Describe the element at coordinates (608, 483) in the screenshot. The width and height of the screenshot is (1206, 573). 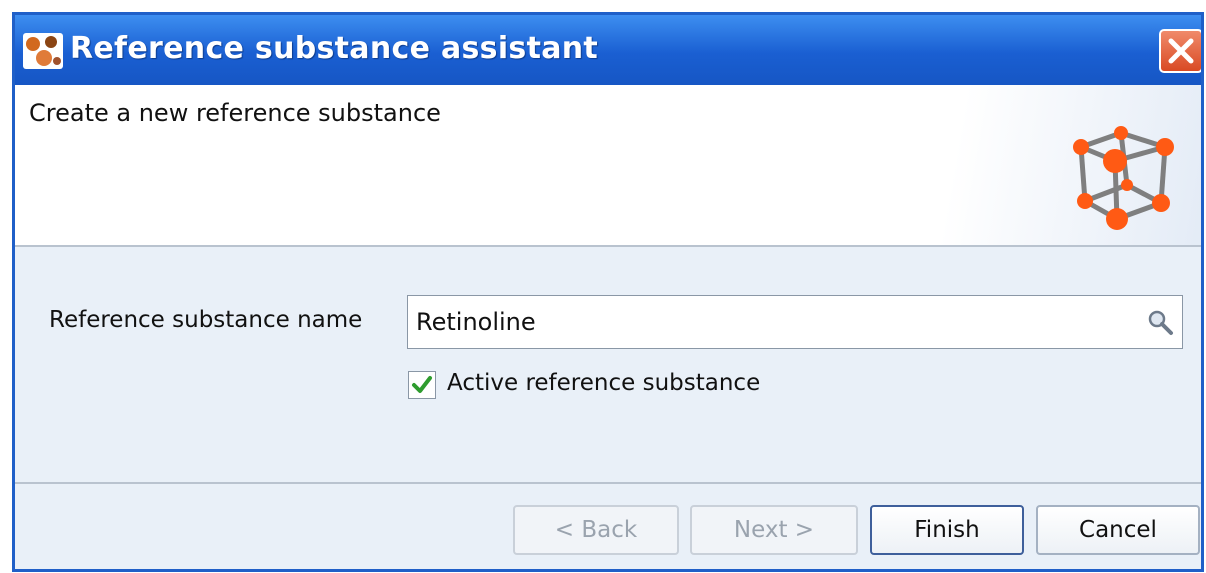
I see `button-divider` at that location.